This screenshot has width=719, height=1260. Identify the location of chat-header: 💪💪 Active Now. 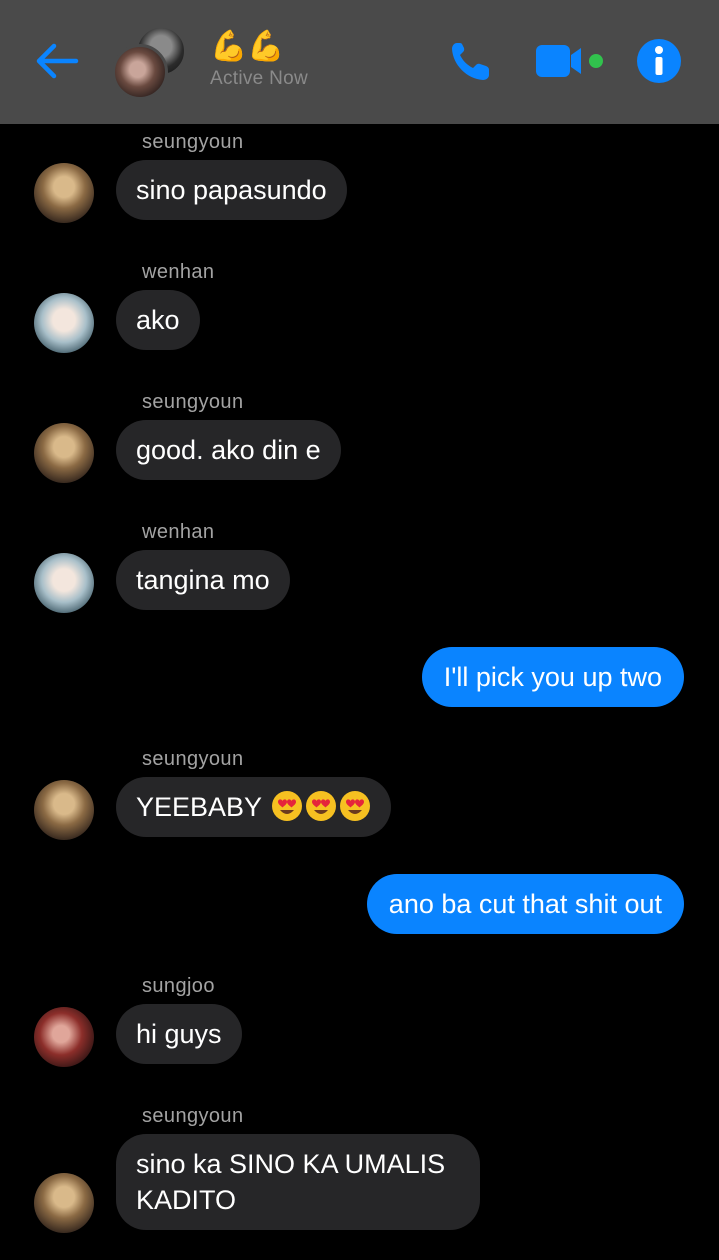
(359, 62).